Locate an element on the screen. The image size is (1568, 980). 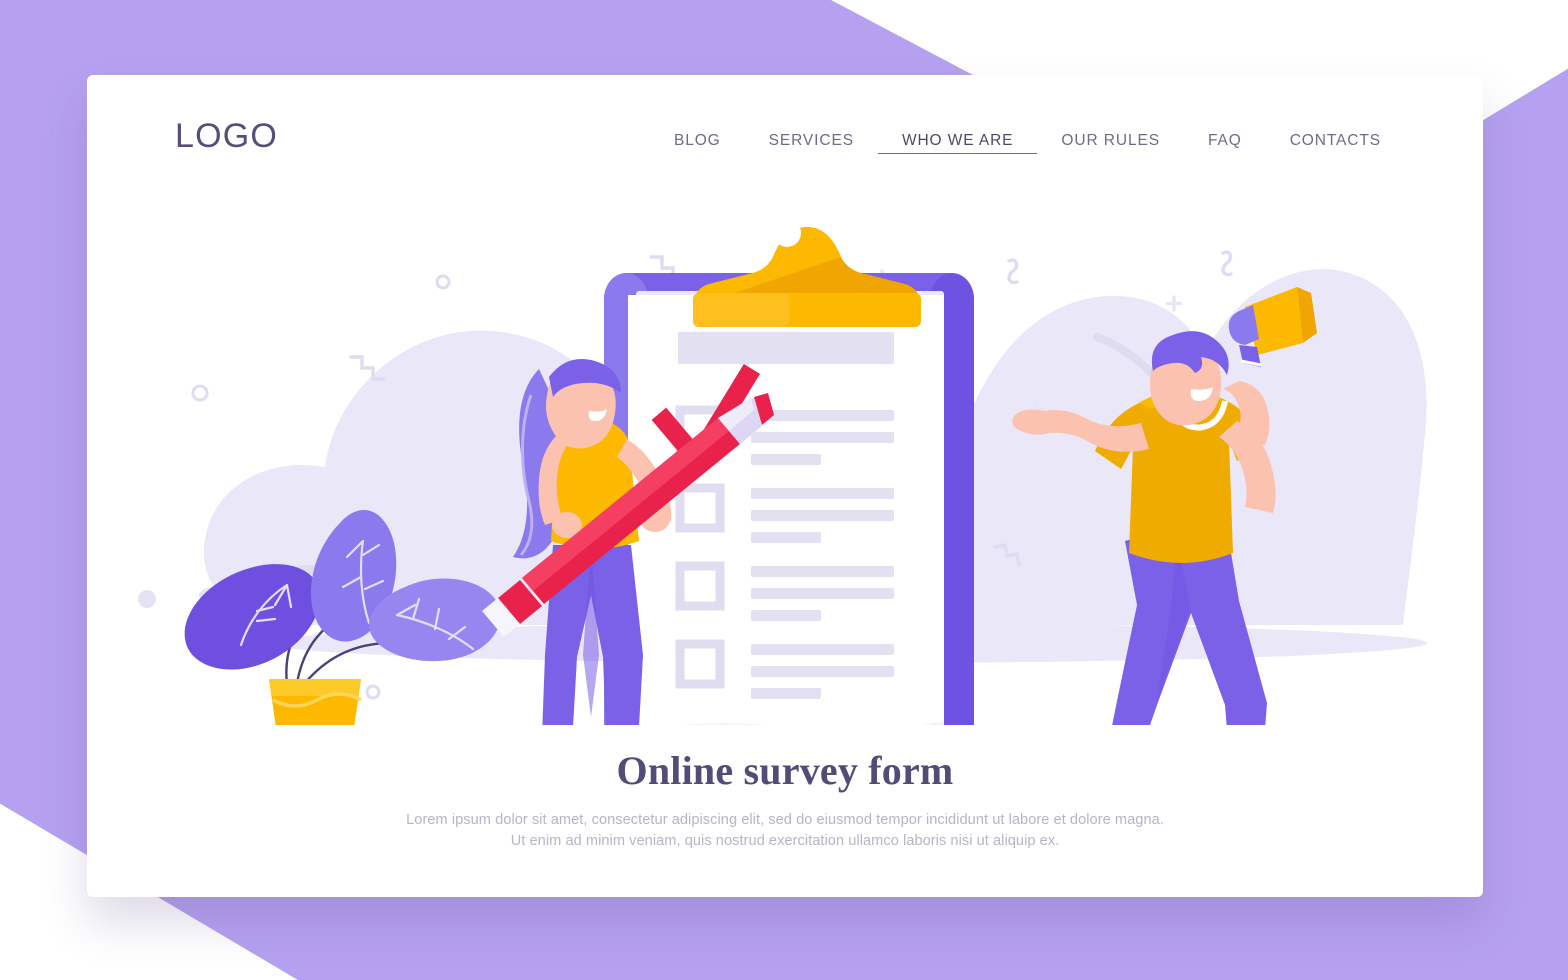
plant-leaf is located at coordinates (252, 617).